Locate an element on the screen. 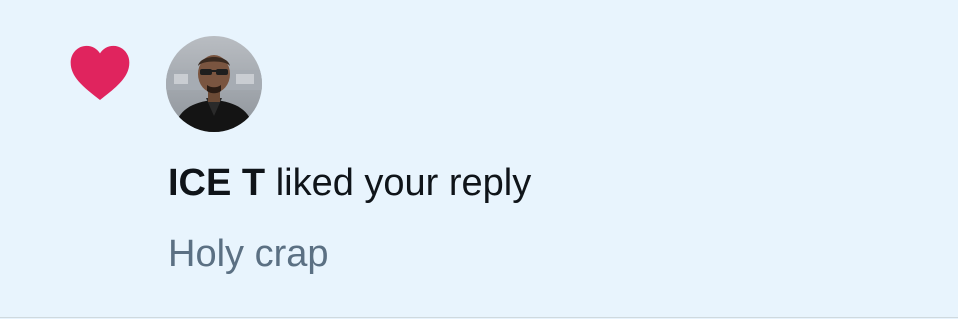  reply-snippet: Holy crap is located at coordinates (248, 254).